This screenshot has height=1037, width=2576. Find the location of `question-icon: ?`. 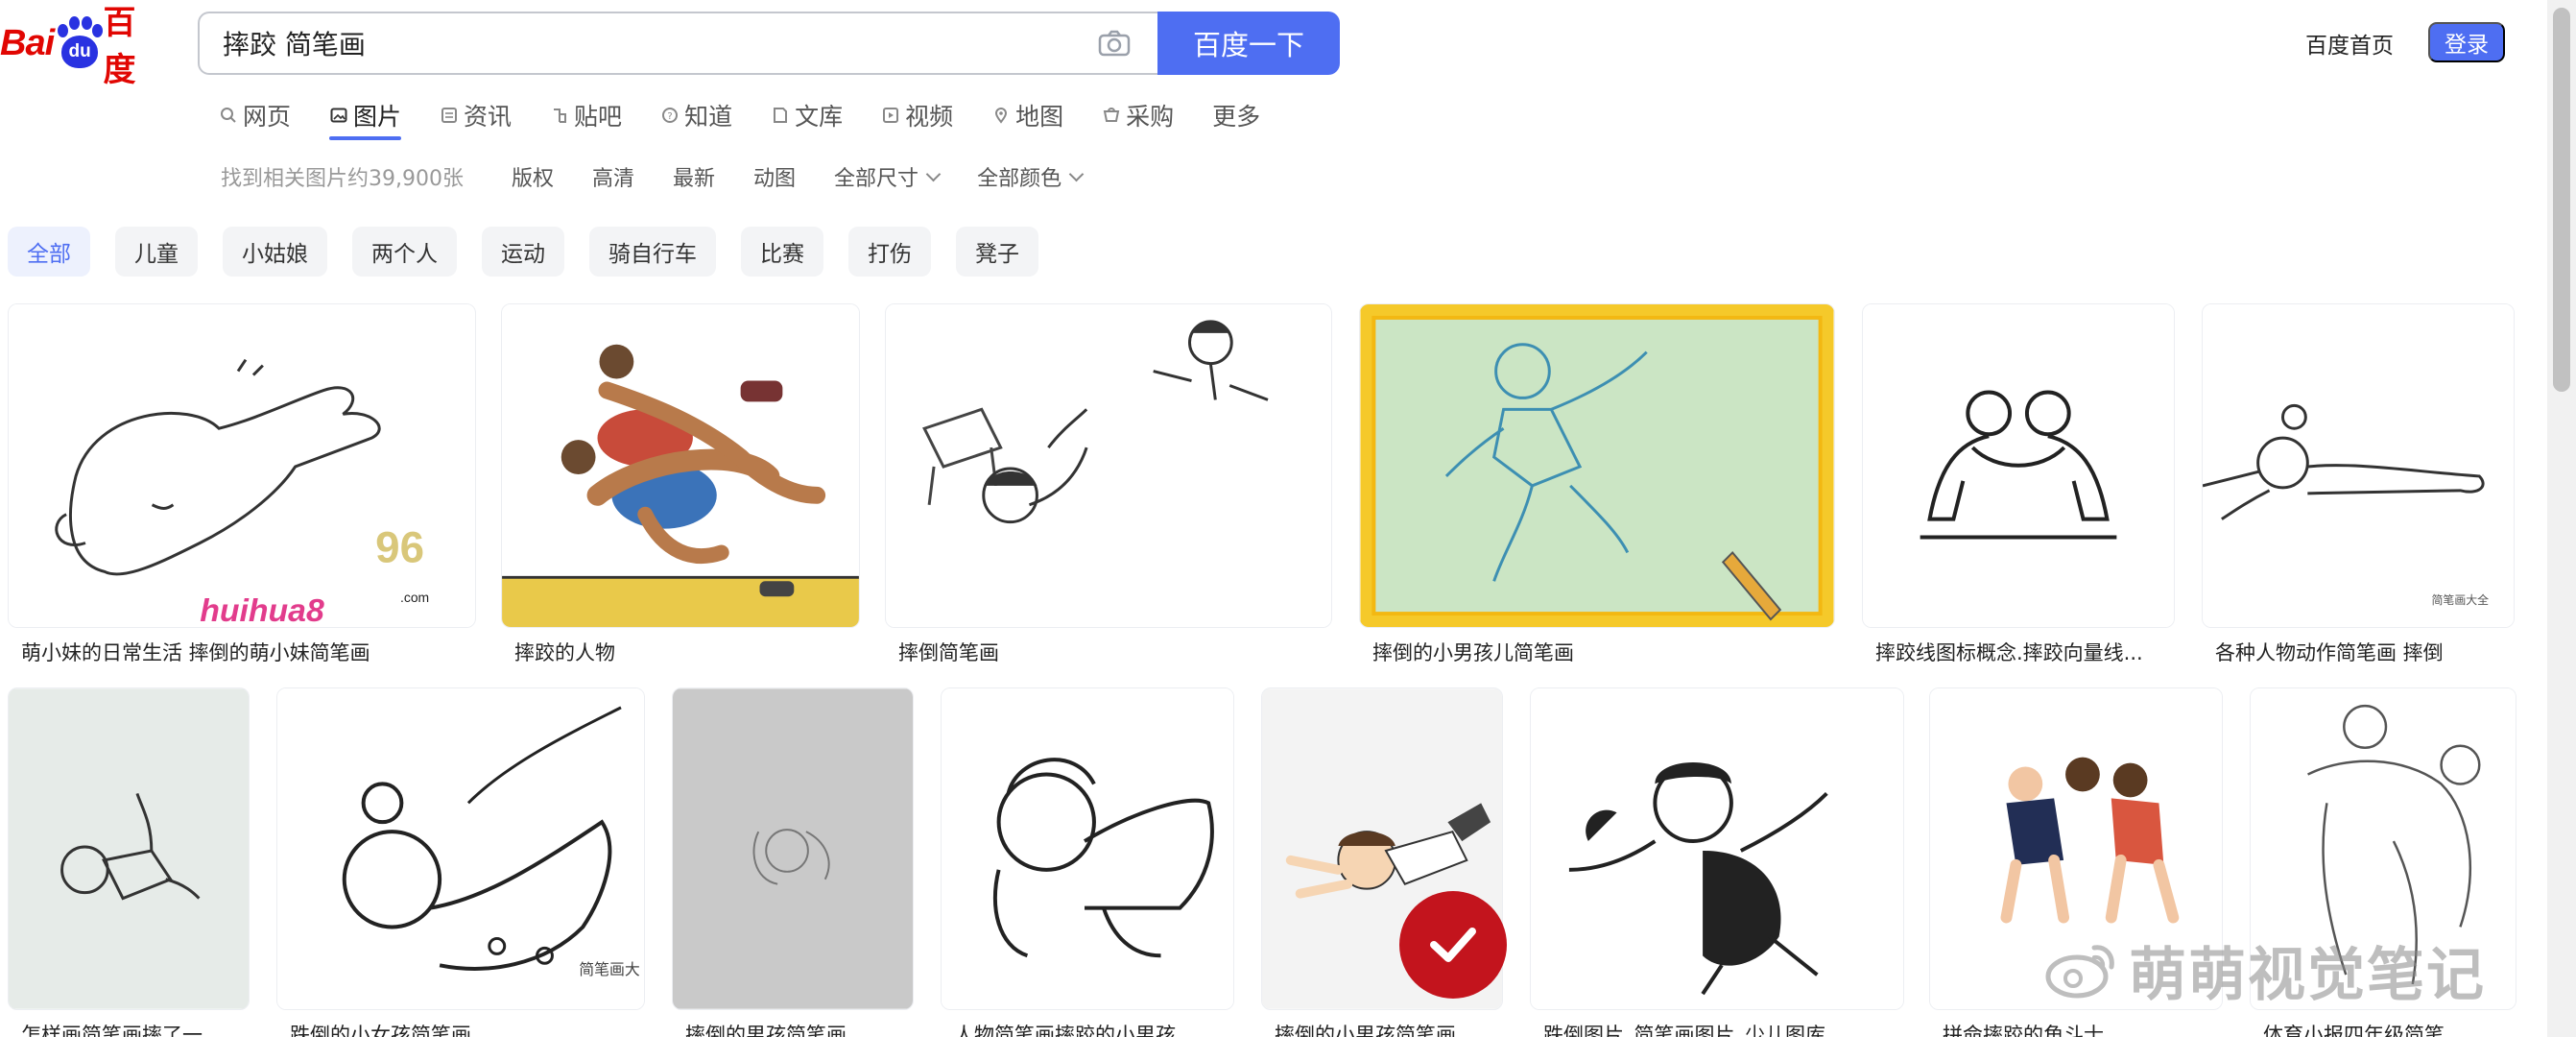

question-icon: ? is located at coordinates (670, 115).